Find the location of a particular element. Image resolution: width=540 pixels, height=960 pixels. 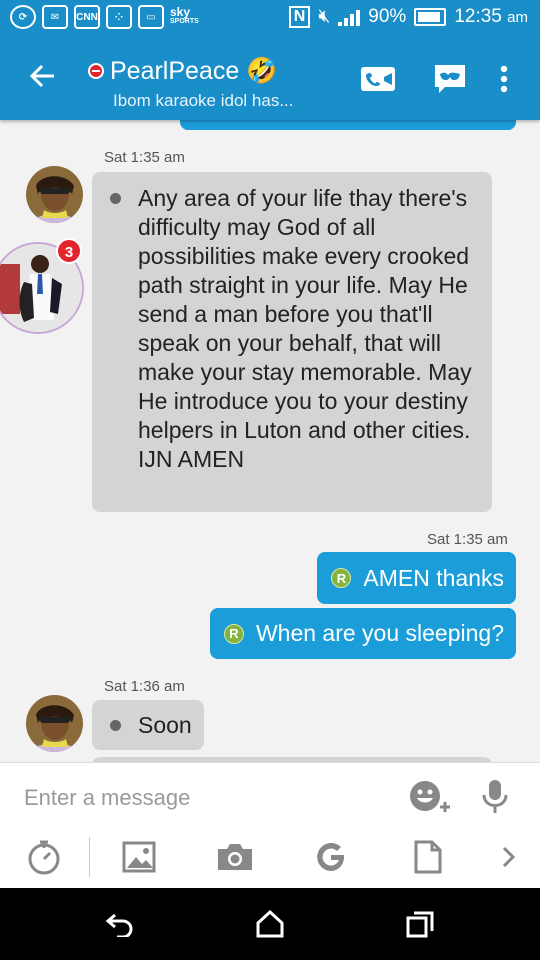

back-button is located at coordinates (42, 79).